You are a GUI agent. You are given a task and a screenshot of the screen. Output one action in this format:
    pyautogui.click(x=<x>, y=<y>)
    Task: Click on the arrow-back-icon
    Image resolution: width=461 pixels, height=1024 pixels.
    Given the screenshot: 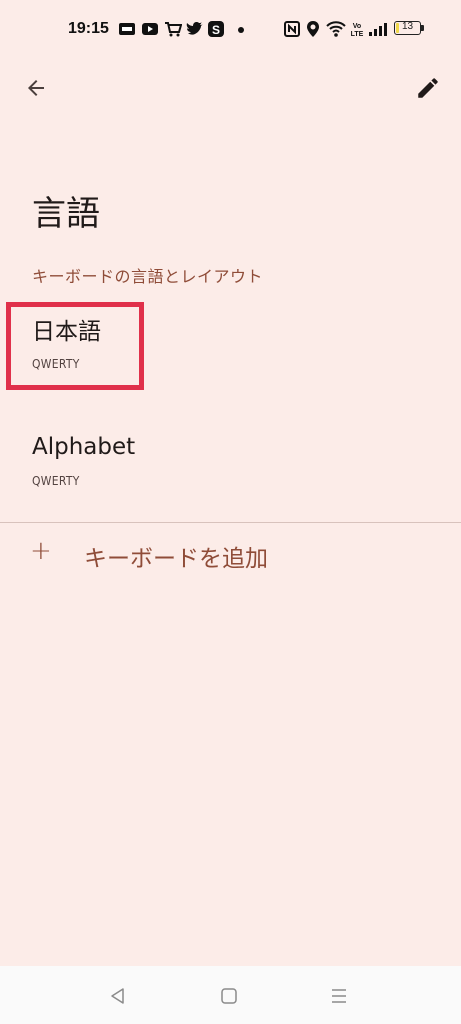 What is the action you would take?
    pyautogui.click(x=36, y=88)
    